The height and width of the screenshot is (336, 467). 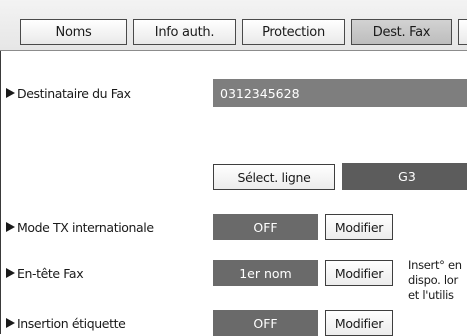 What do you see at coordinates (74, 93) in the screenshot?
I see `fax-destination-label-text: Destinataire du Fax` at bounding box center [74, 93].